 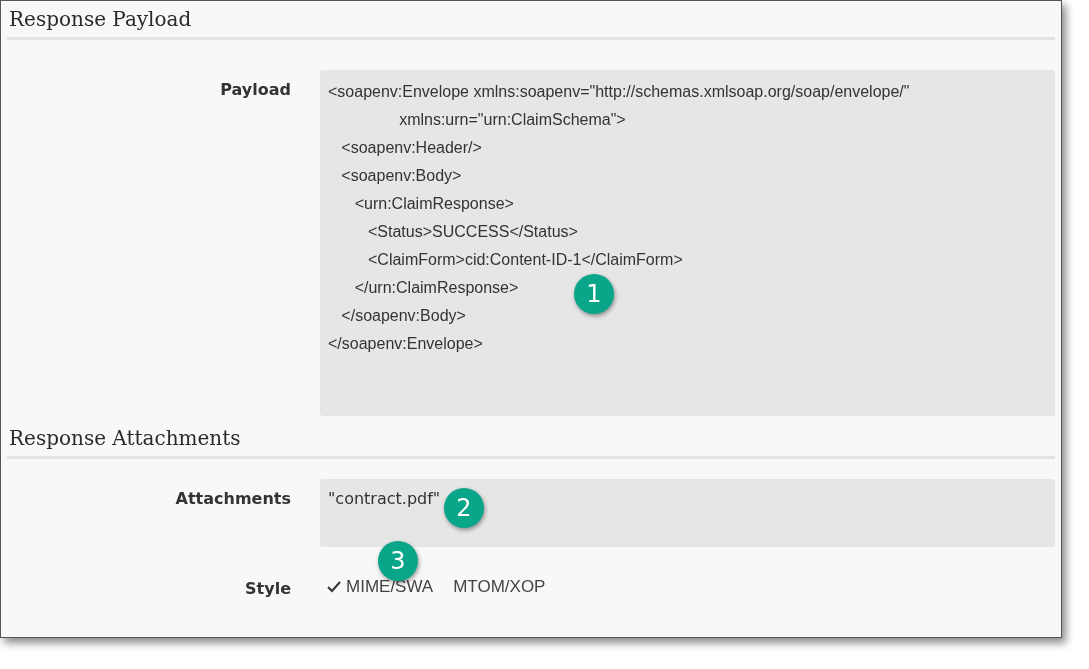 What do you see at coordinates (334, 587) in the screenshot?
I see `checkmark-icon` at bounding box center [334, 587].